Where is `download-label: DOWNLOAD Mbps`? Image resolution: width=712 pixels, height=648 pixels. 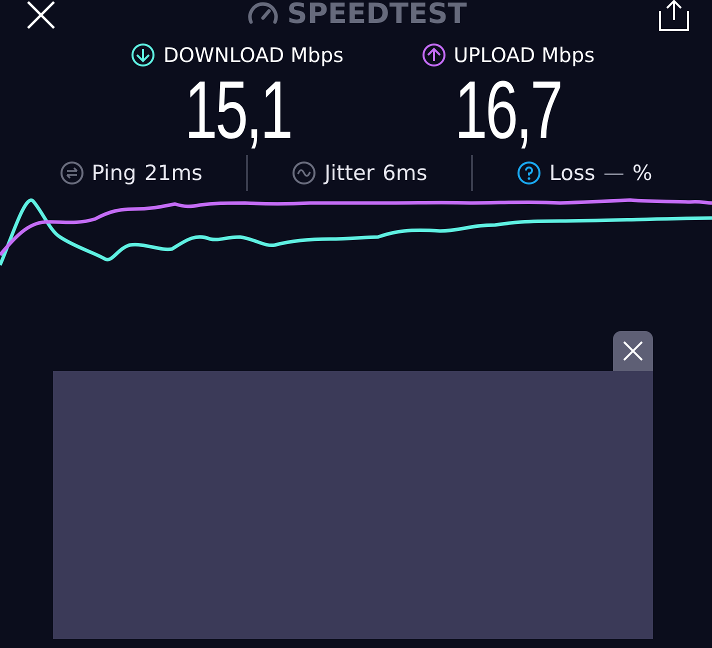 download-label: DOWNLOAD Mbps is located at coordinates (253, 55).